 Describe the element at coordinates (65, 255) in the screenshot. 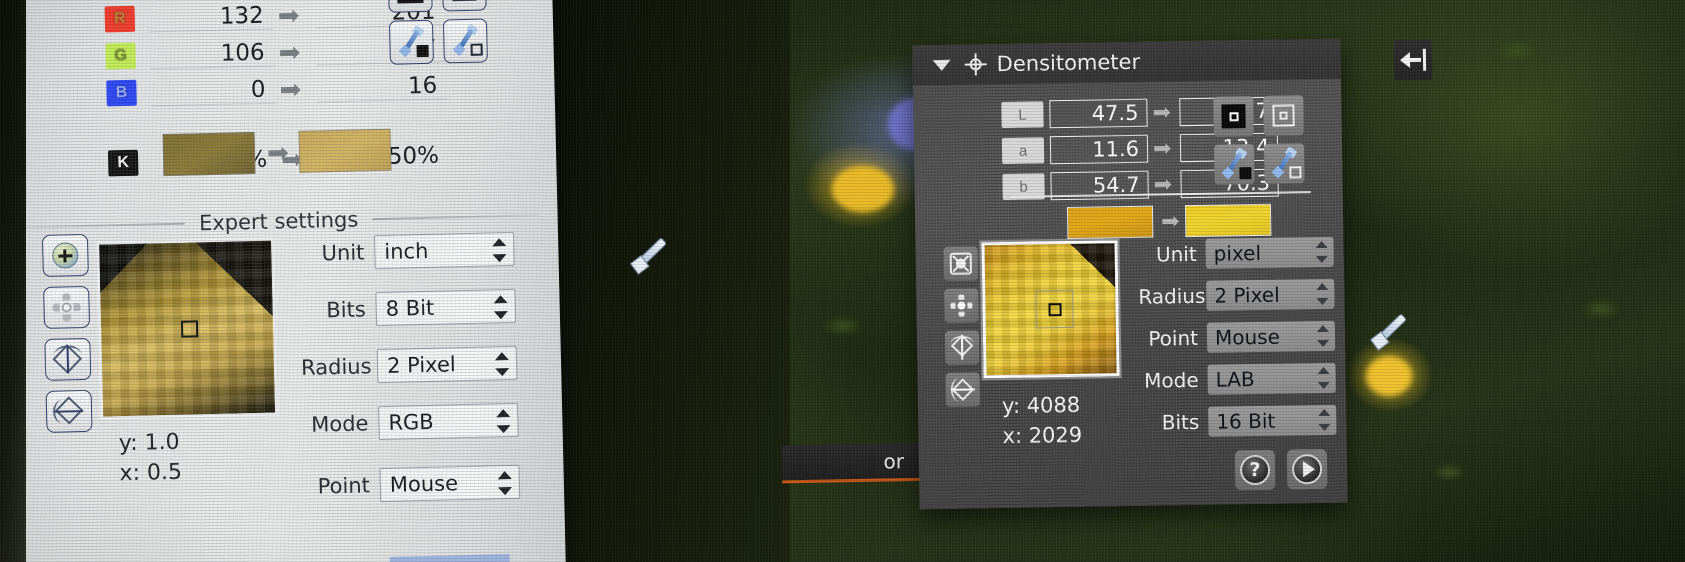

I see `zoom-in-icon` at that location.